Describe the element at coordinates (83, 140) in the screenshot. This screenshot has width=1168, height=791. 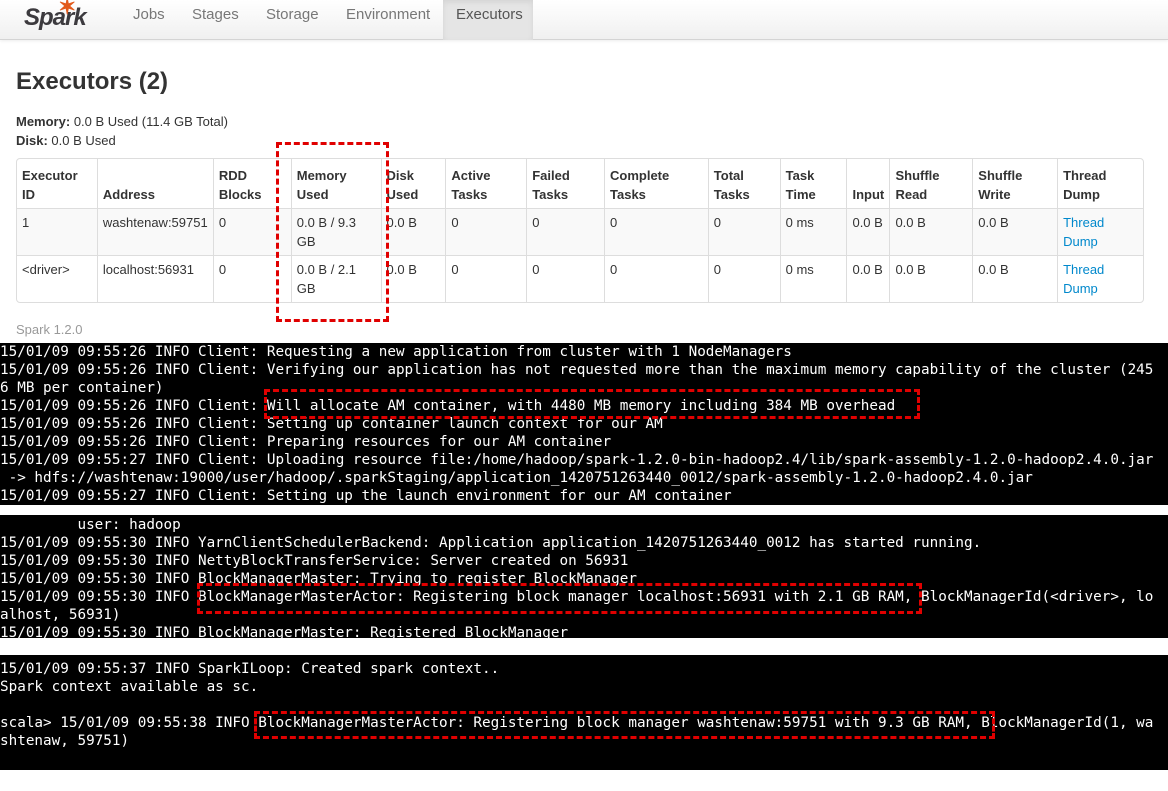
I see `disk-value: 0.0 B Used` at that location.